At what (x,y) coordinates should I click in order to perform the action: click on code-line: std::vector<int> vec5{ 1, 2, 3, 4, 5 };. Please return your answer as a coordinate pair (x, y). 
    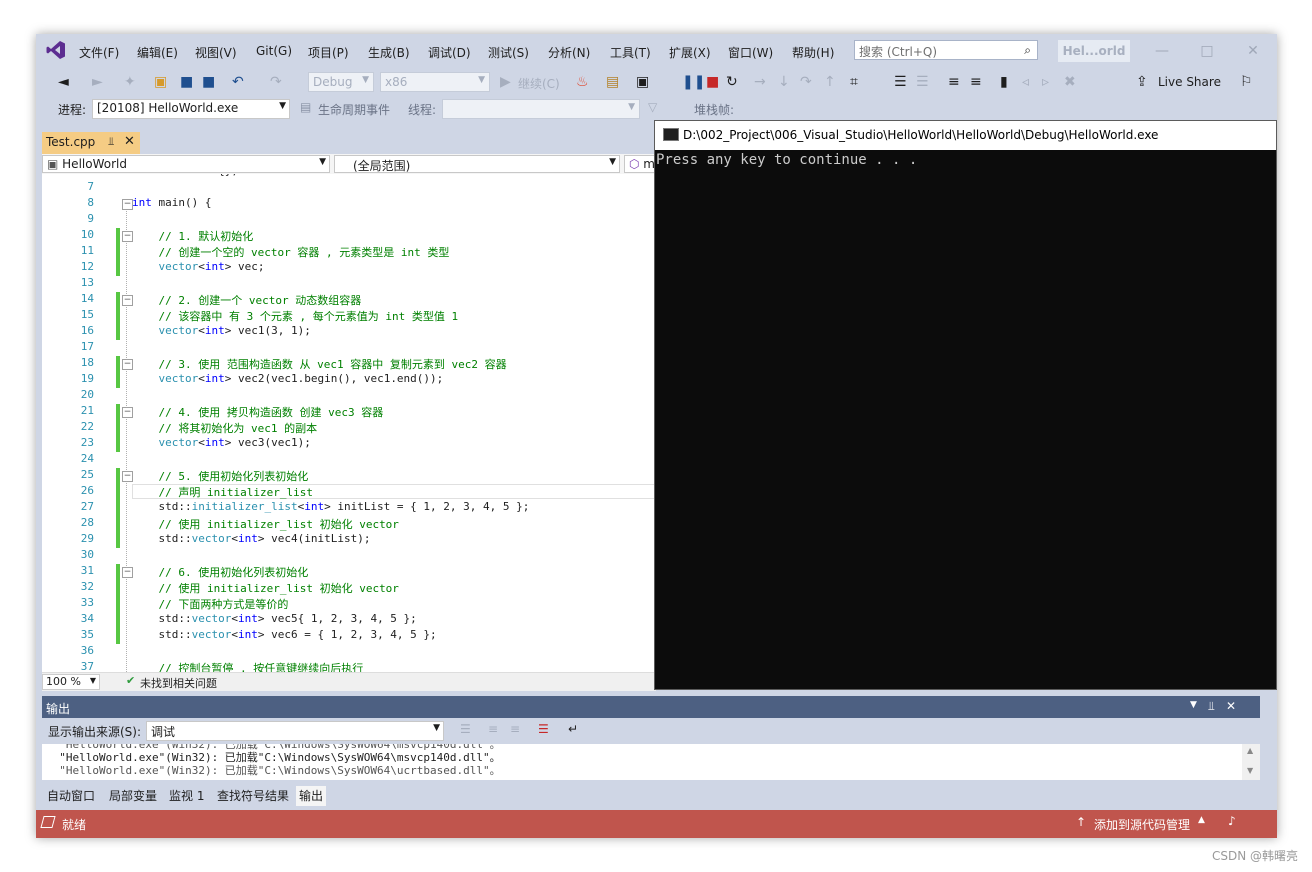
    Looking at the image, I should click on (274, 618).